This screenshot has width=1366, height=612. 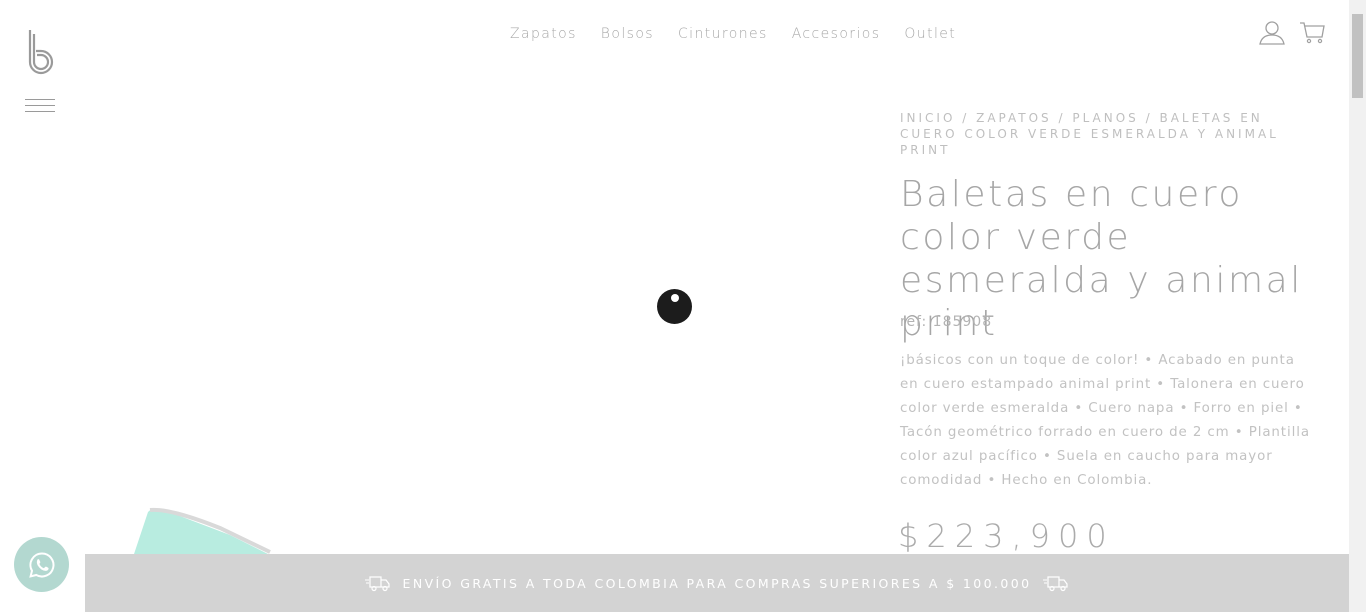 I want to click on user-icon, so click(x=1272, y=33).